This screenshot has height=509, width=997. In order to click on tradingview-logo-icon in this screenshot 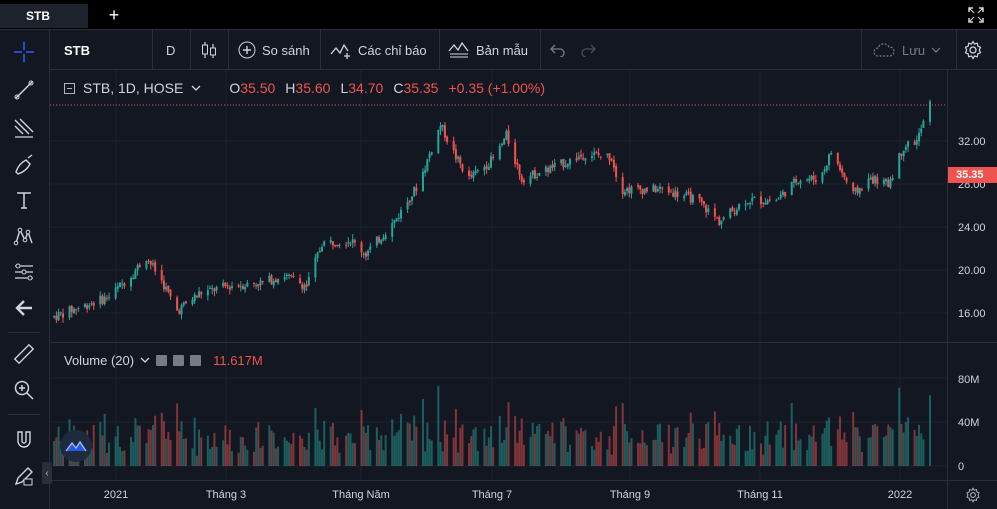, I will do `click(76, 446)`.